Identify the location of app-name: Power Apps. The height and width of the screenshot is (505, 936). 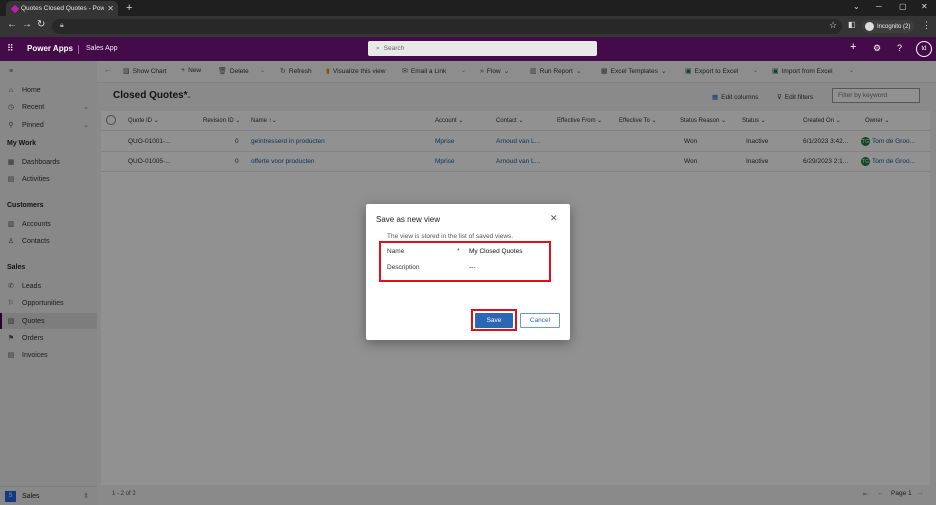
(50, 48).